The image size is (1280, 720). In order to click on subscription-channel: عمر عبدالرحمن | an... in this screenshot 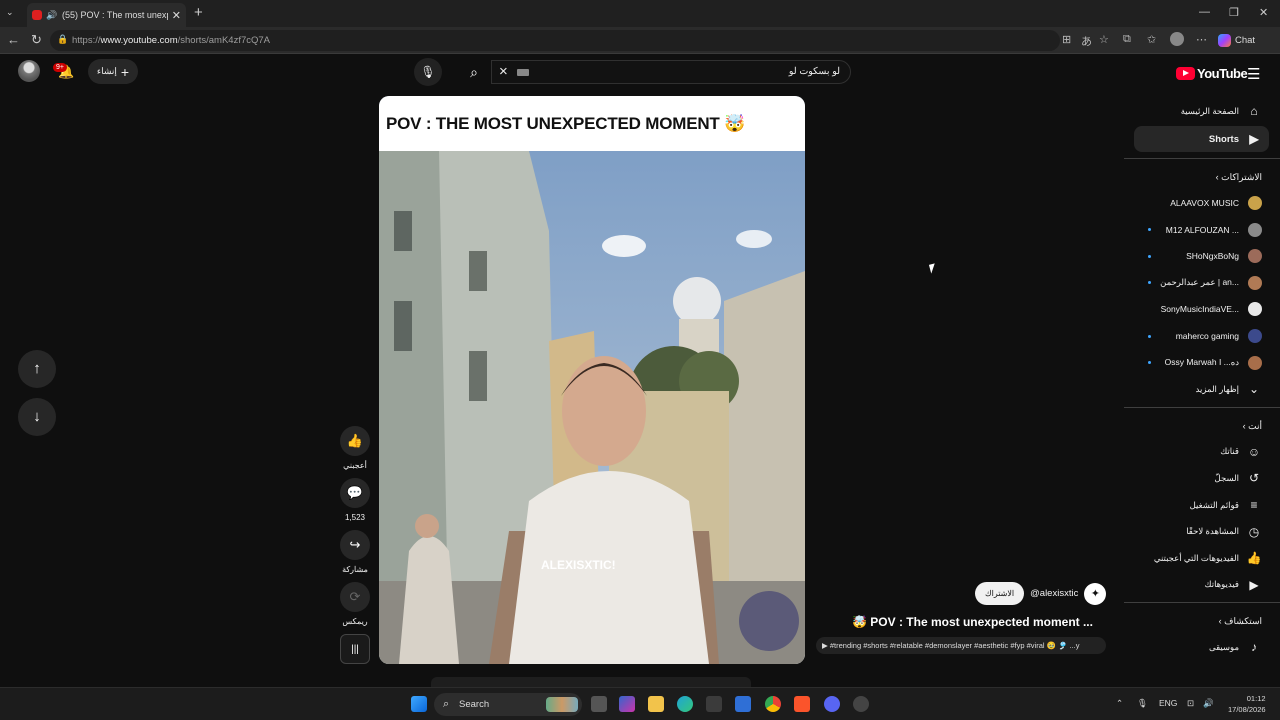, I will do `click(1201, 283)`.